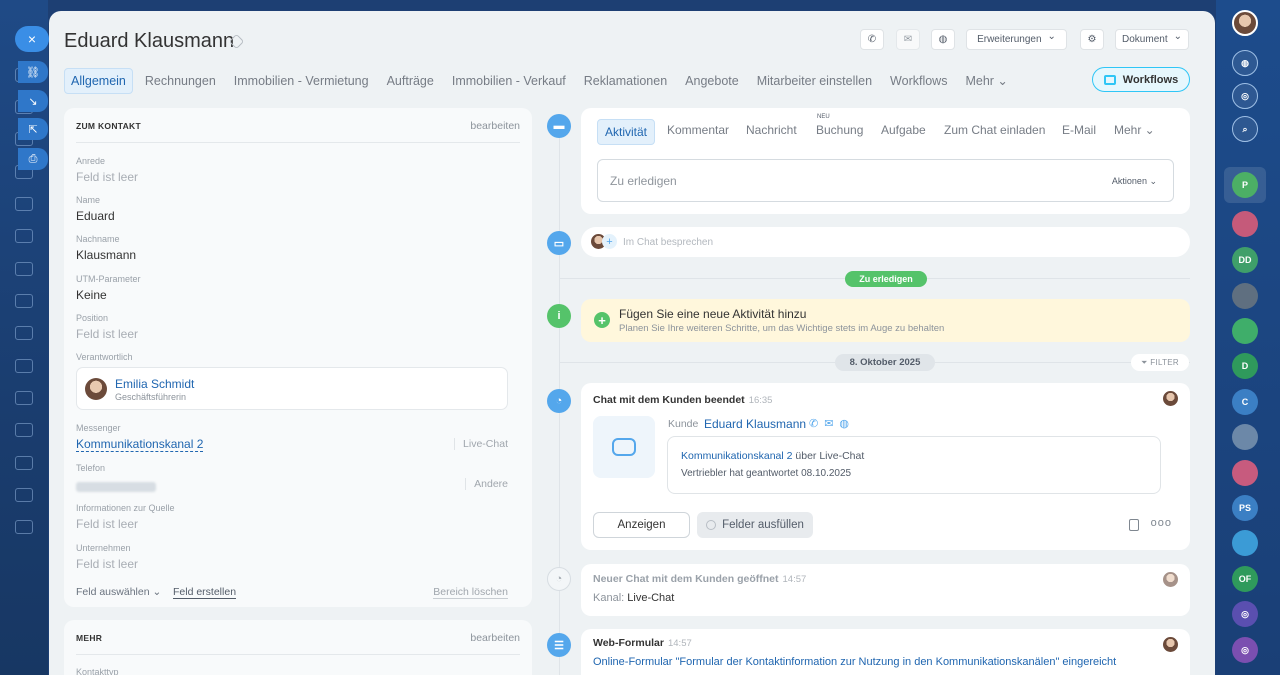 The image size is (1280, 675). Describe the element at coordinates (1245, 650) in the screenshot. I see `chat-avatar-copilot-2: ◎` at that location.